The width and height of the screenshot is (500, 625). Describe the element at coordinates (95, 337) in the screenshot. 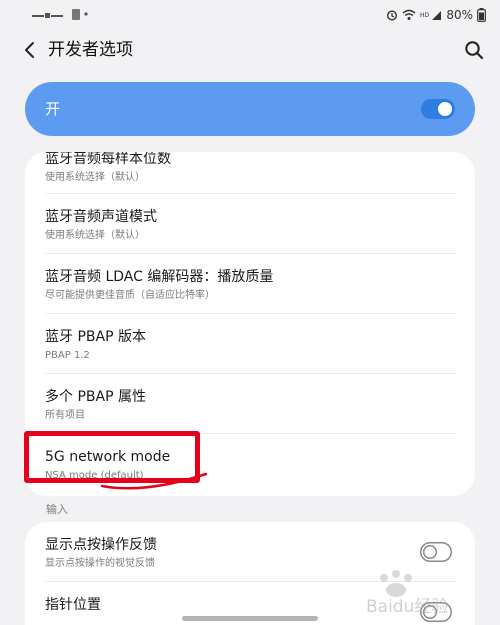

I see `setting-title: 蓝牙 PBAP 版本` at that location.